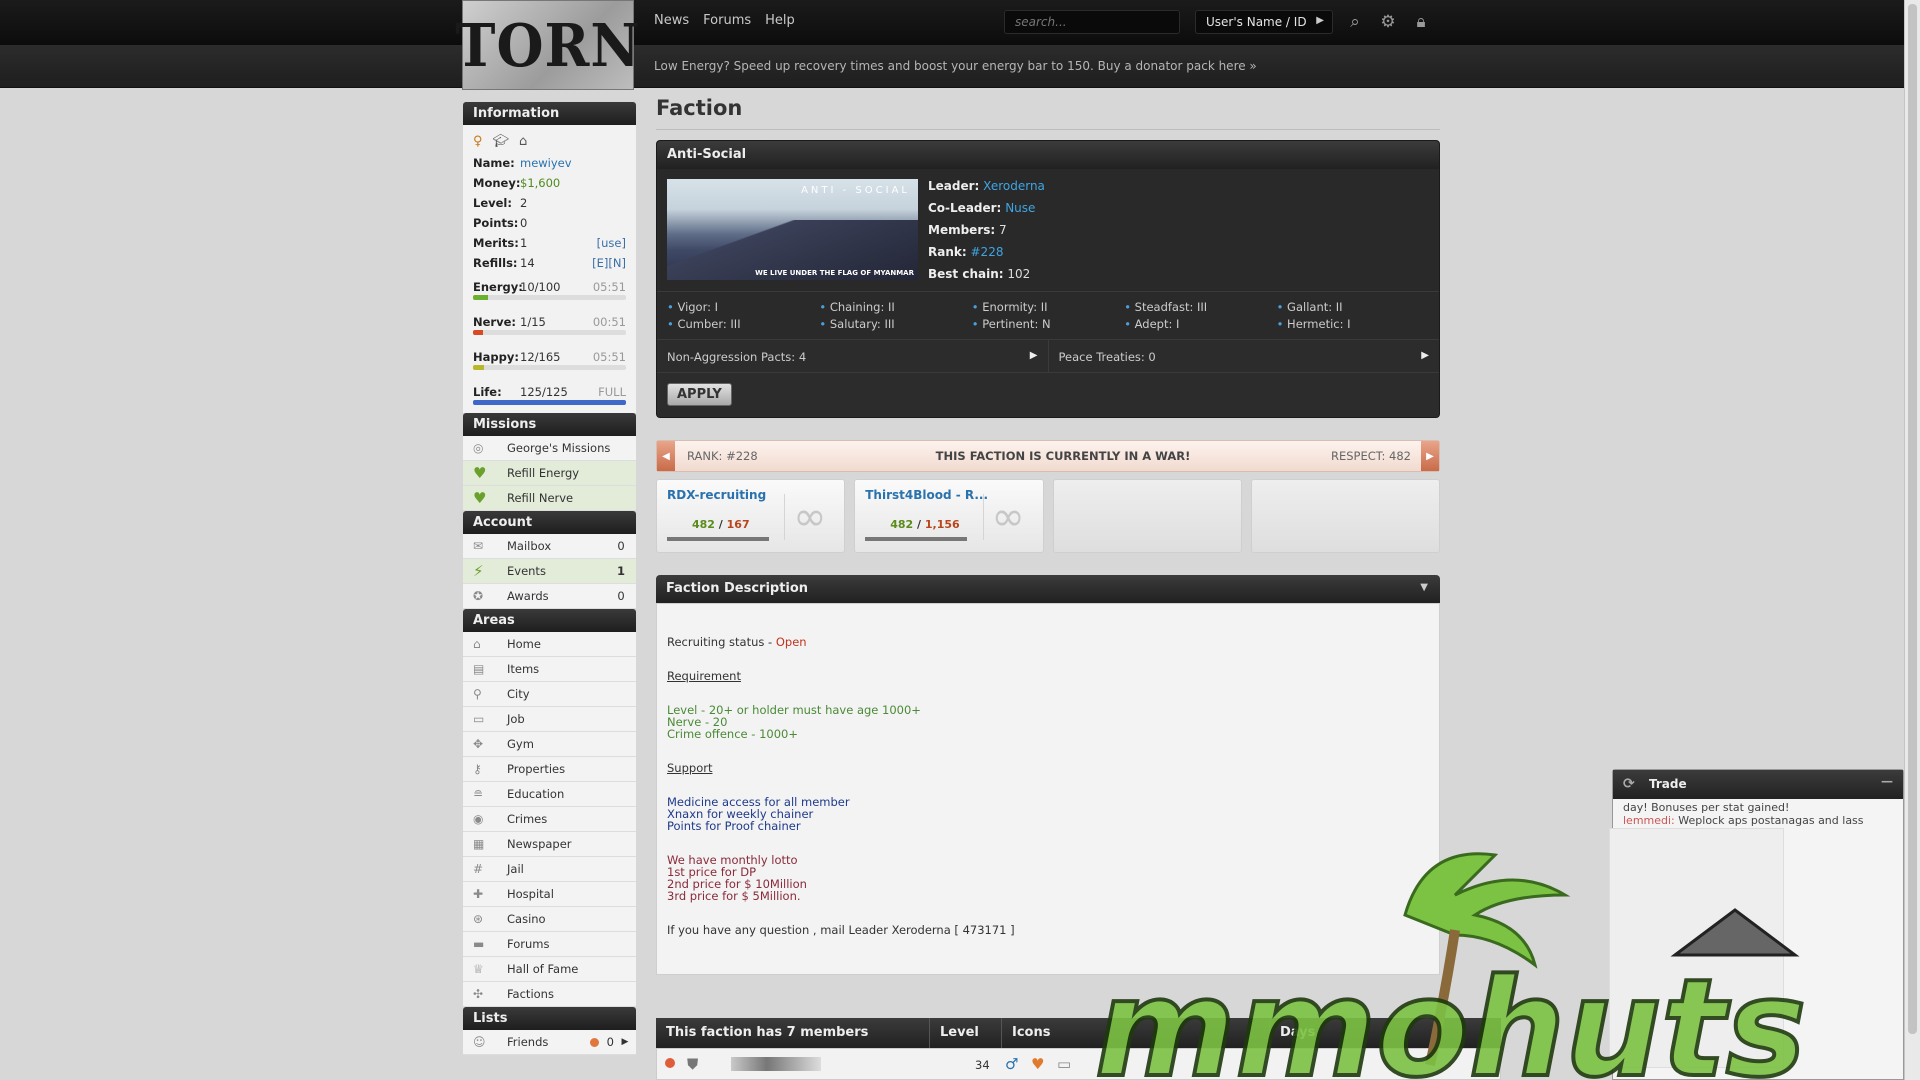 Image resolution: width=1920 pixels, height=1080 pixels. I want to click on requirement-title: Requirement, so click(704, 676).